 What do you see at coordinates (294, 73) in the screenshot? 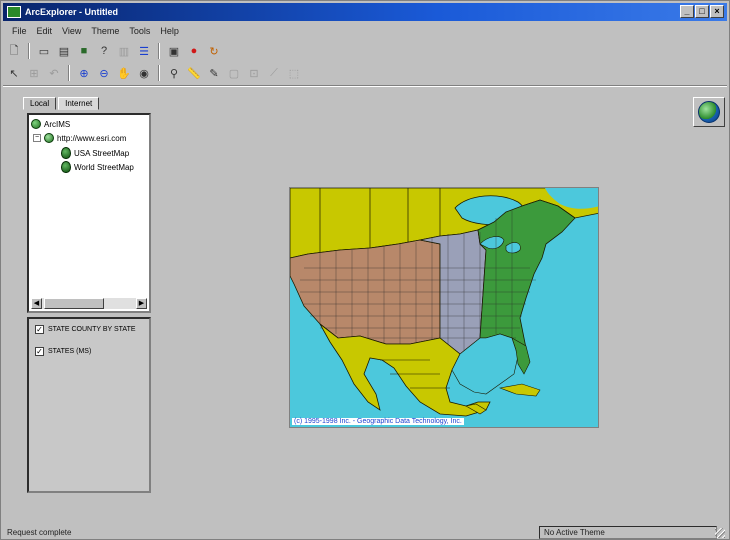
I see `graphic-icon: ⬚` at bounding box center [294, 73].